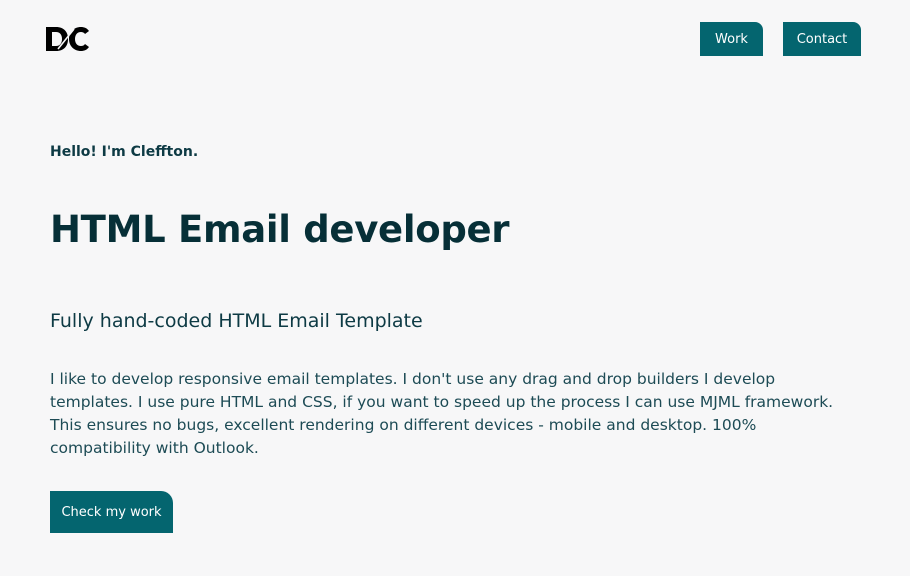 The width and height of the screenshot is (910, 576). I want to click on nav-contact-button: Contact, so click(822, 39).